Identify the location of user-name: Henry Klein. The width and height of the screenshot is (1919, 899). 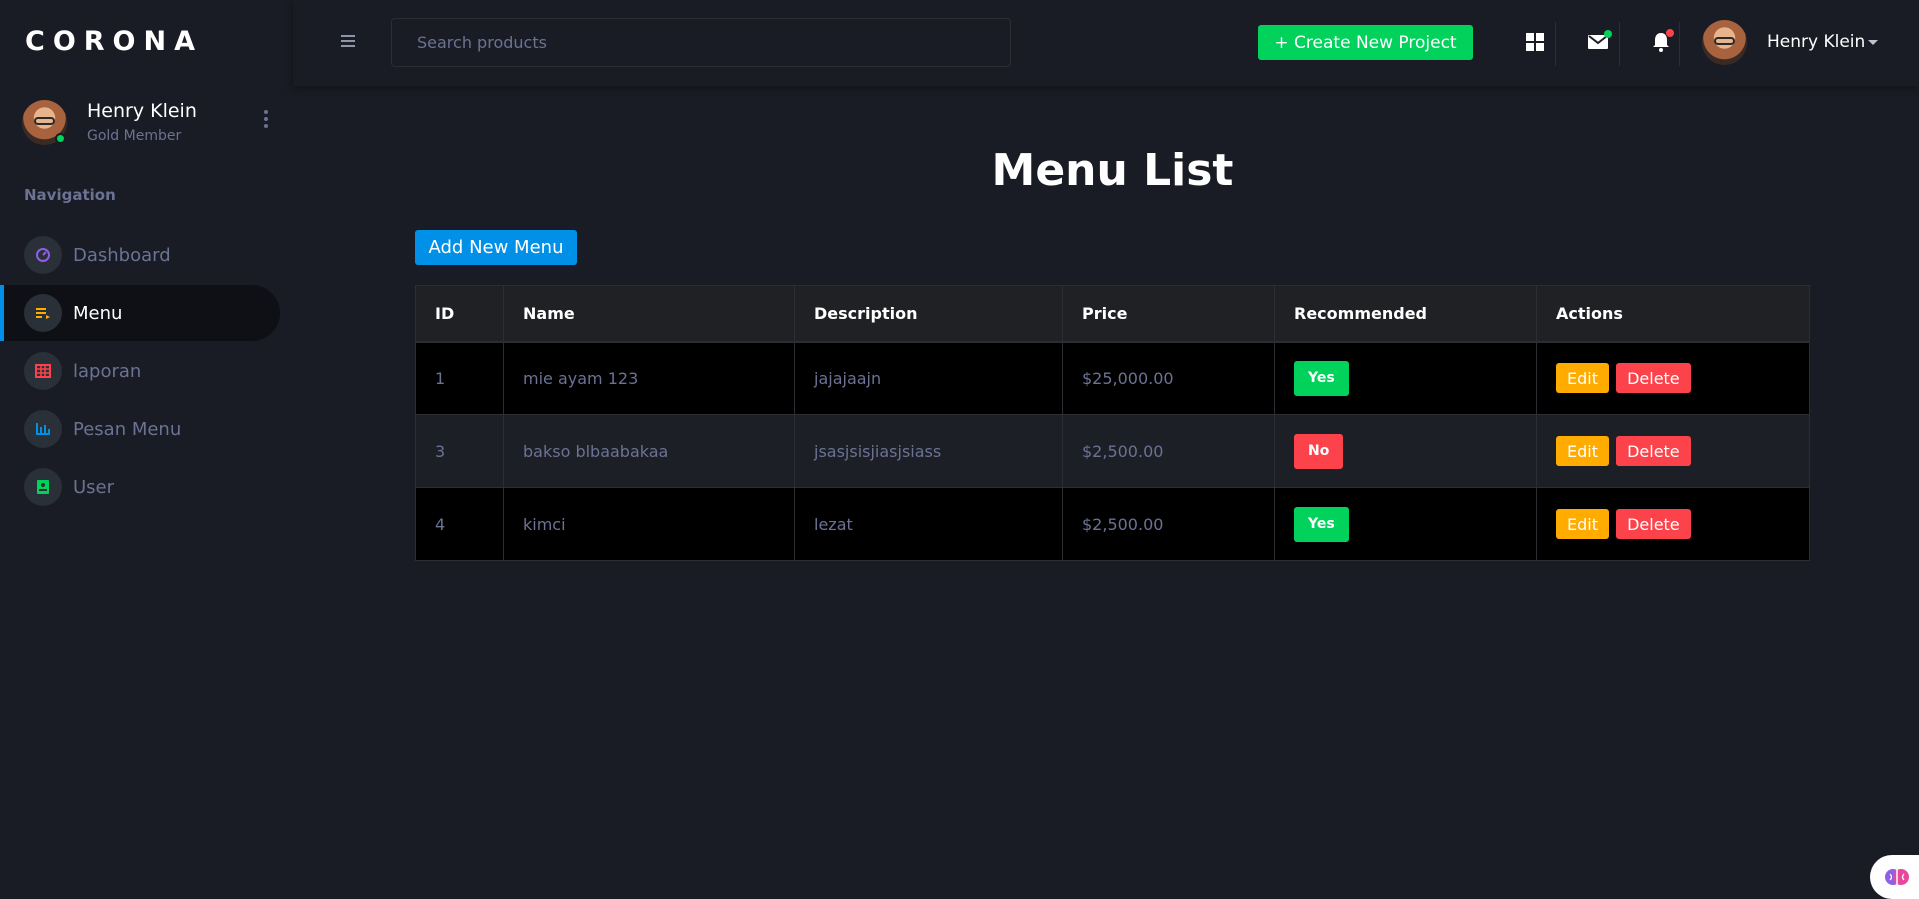
(1816, 42).